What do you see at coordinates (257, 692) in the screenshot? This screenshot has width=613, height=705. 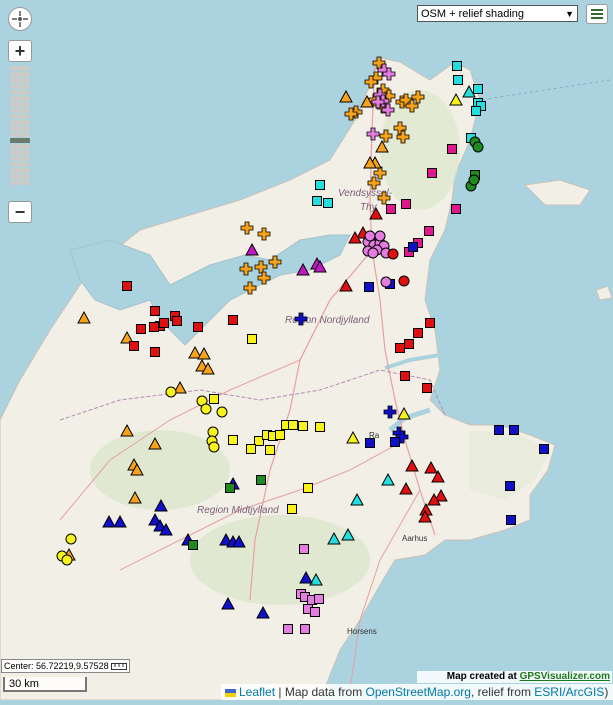 I see `leaflet-link: Leaflet` at bounding box center [257, 692].